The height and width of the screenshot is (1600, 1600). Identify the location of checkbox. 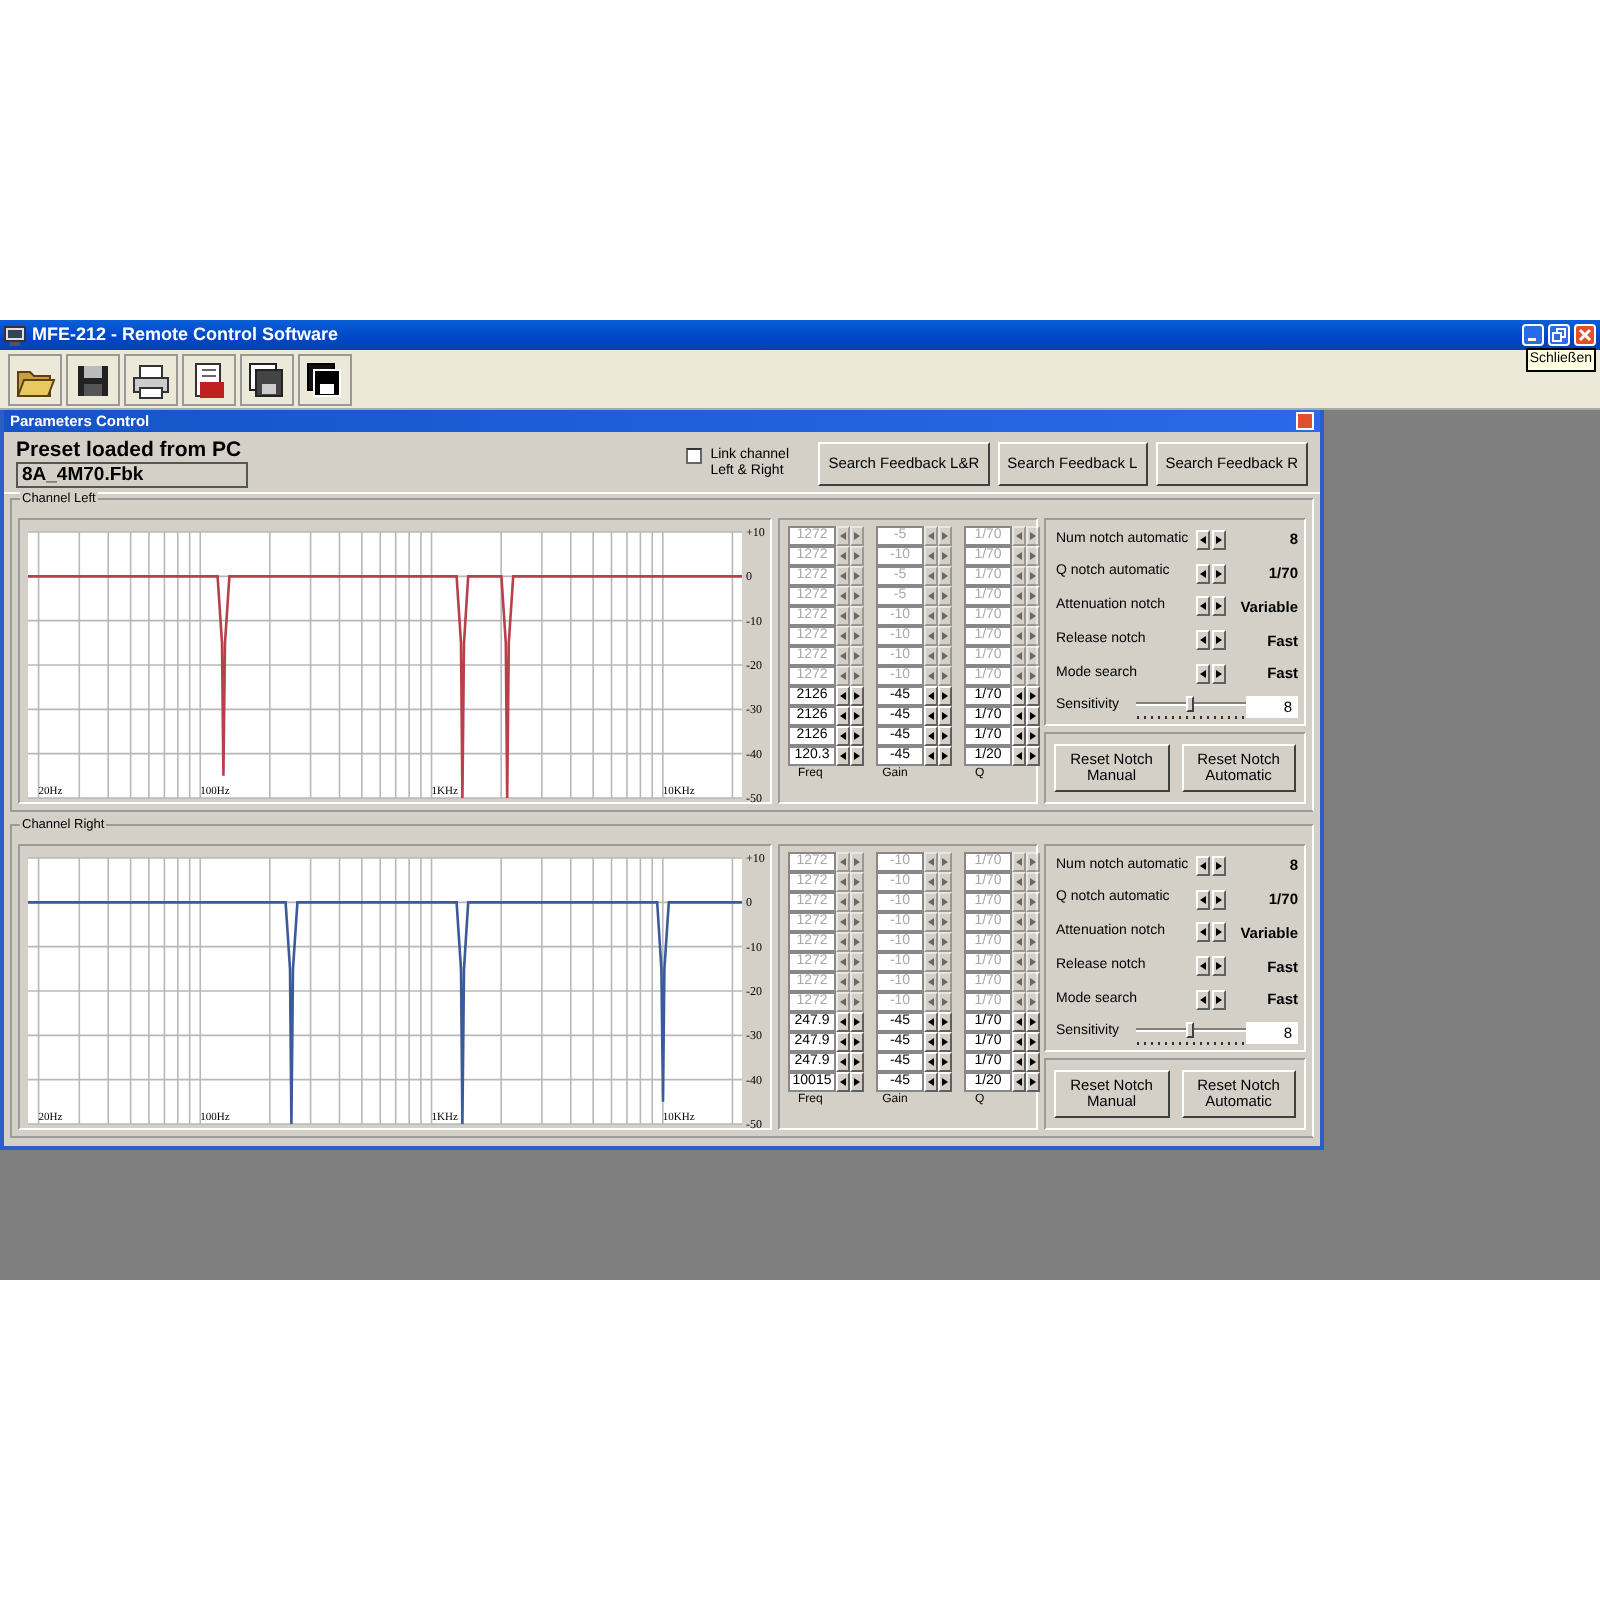
(694, 455).